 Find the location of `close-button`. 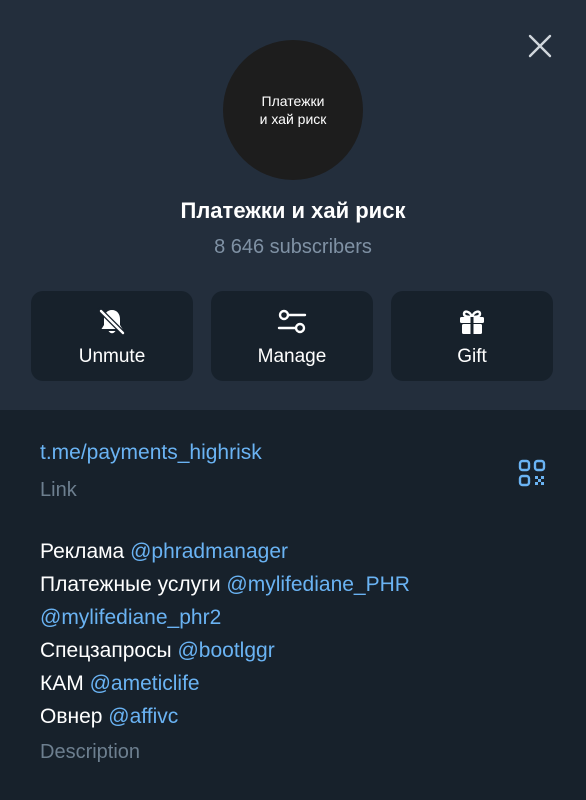

close-button is located at coordinates (540, 46).